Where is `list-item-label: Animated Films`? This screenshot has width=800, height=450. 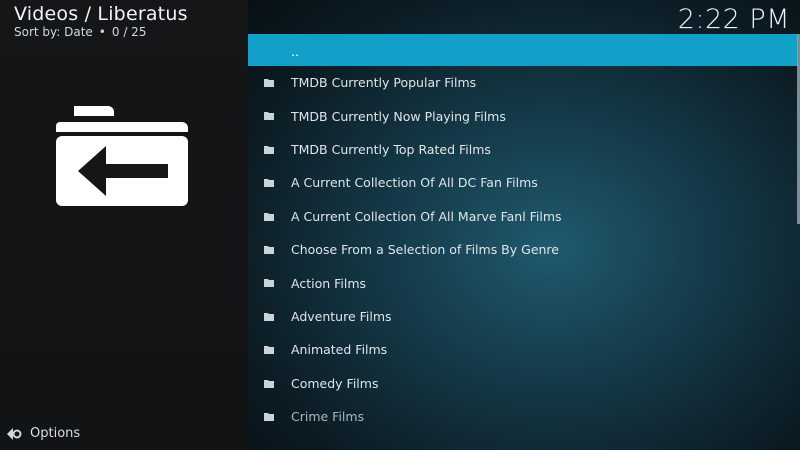
list-item-label: Animated Films is located at coordinates (339, 350).